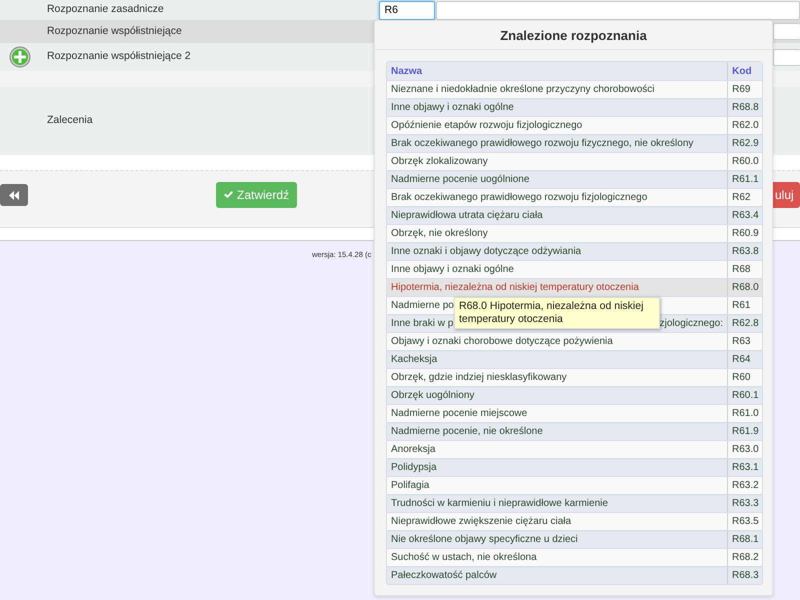  Describe the element at coordinates (745, 450) in the screenshot. I see `table-cell-text: R63.0` at that location.